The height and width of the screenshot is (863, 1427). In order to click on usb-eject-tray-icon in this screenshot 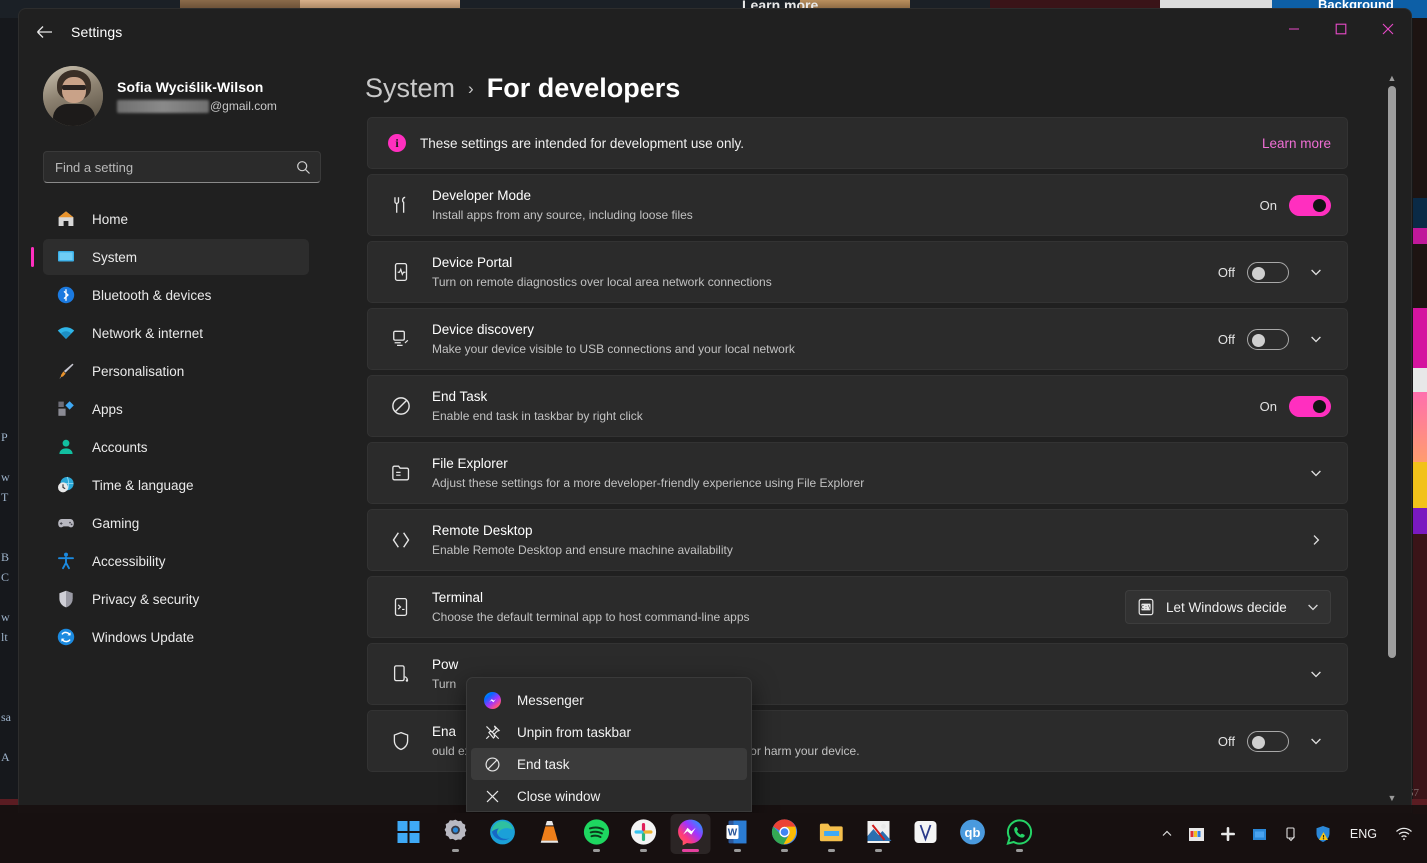, I will do `click(1291, 834)`.